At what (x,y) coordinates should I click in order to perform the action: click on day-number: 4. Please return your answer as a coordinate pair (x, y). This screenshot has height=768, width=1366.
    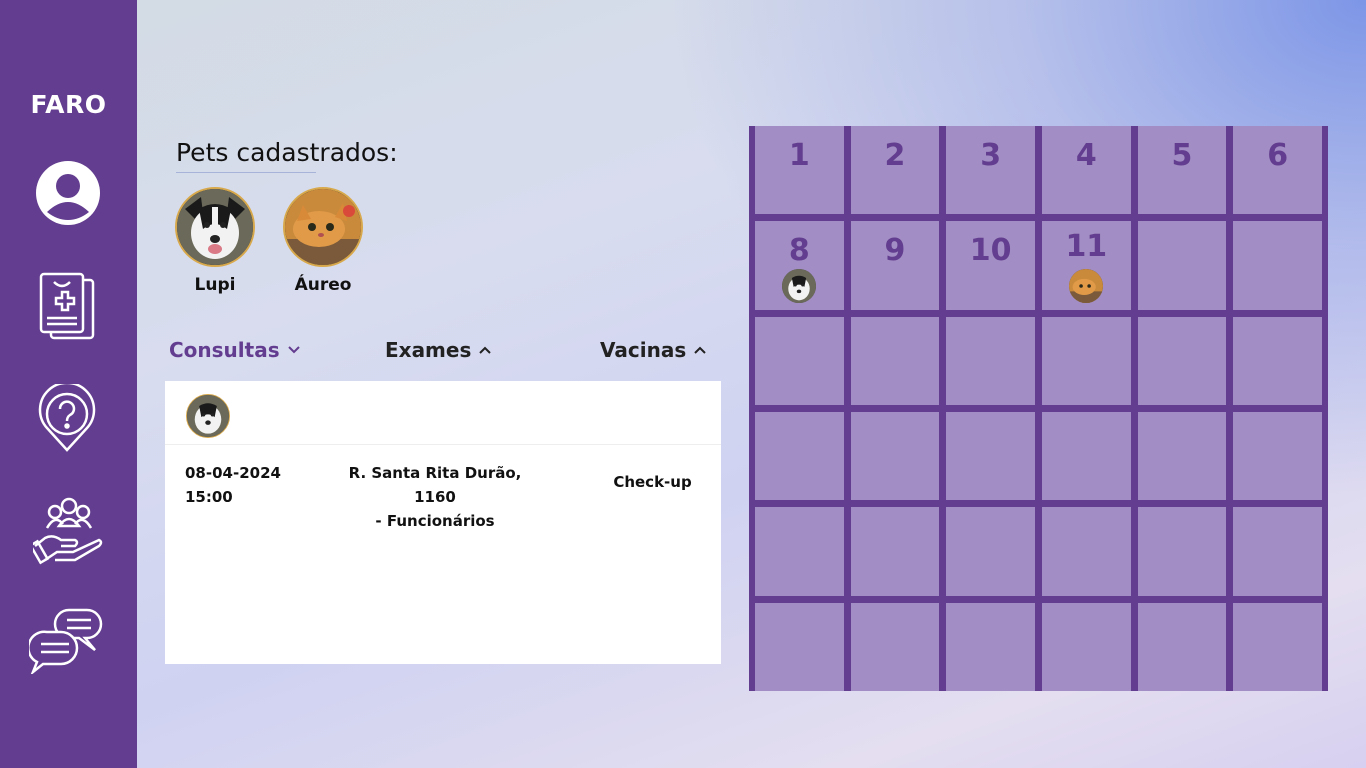
    Looking at the image, I should click on (1086, 155).